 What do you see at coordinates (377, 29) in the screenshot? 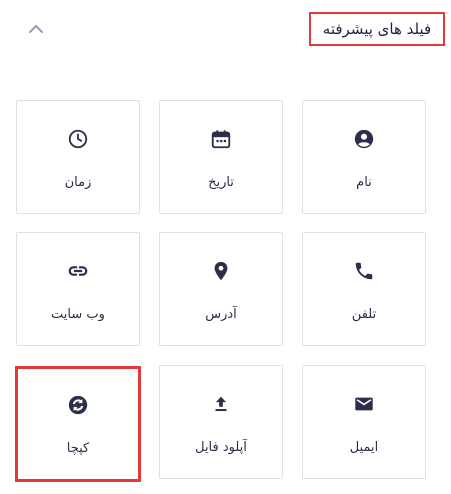
I see `section-title: فیلد های پیشرفته` at bounding box center [377, 29].